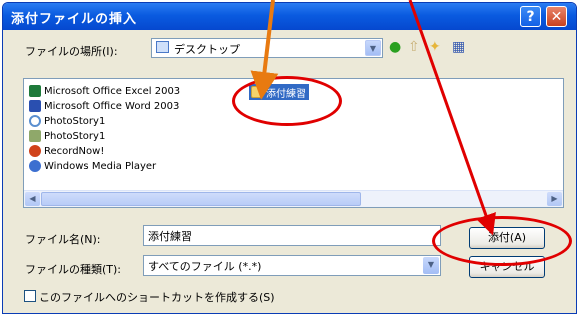 The image size is (581, 318). What do you see at coordinates (452, 118) in the screenshot?
I see `red-arrow` at bounding box center [452, 118].